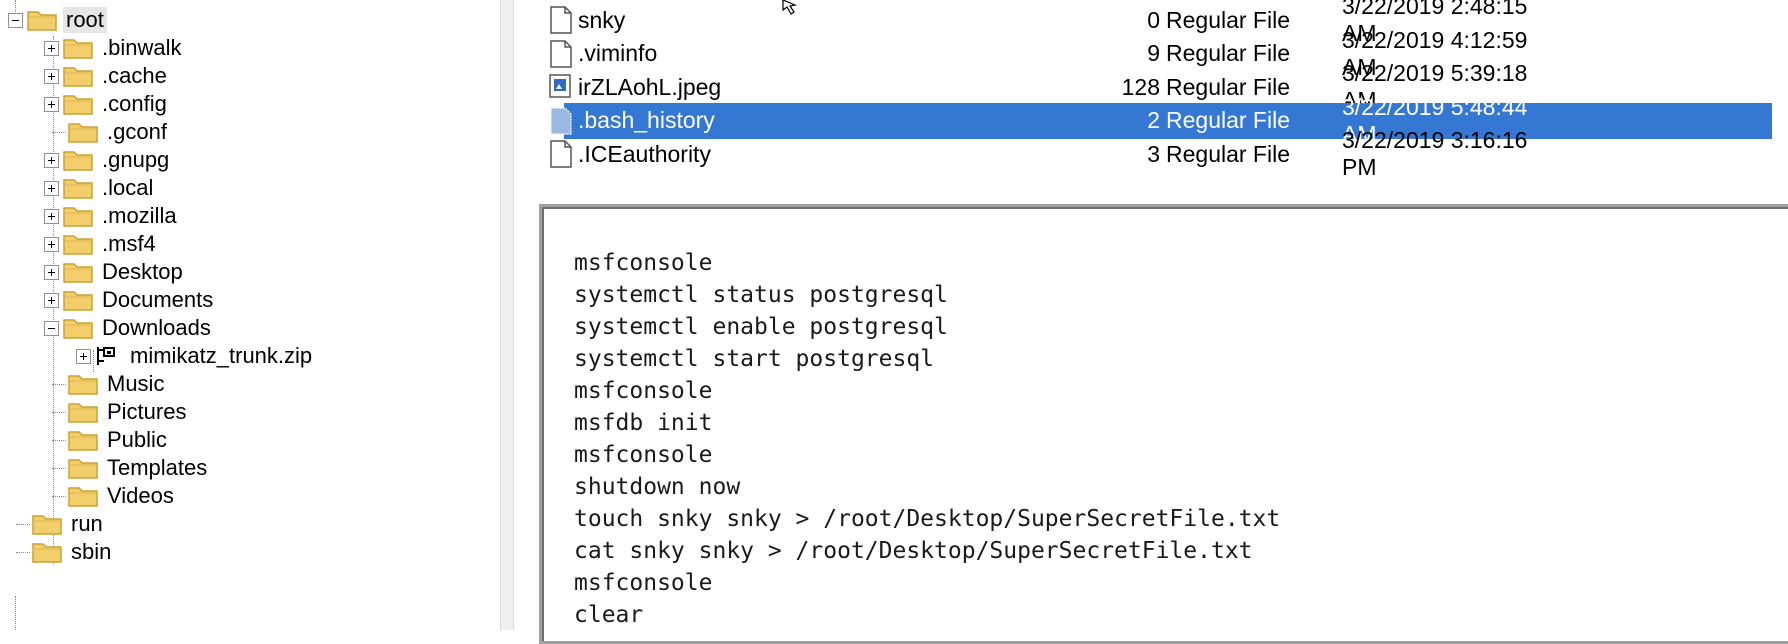 This screenshot has height=644, width=1788. I want to click on file-name: .viminfo, so click(618, 53).